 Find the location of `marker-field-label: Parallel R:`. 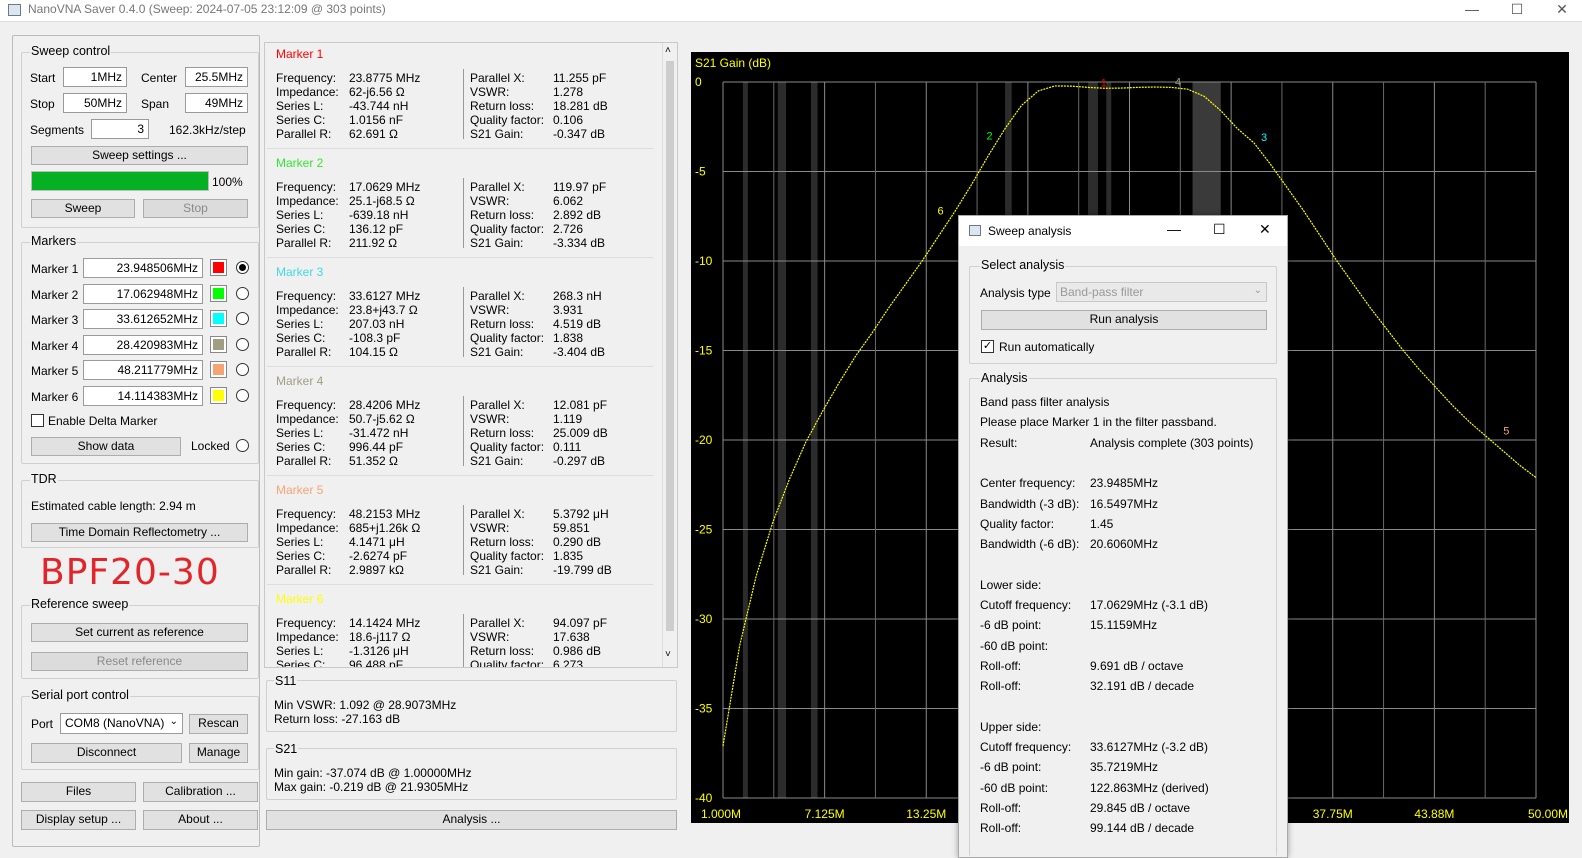

marker-field-label: Parallel R: is located at coordinates (304, 352).